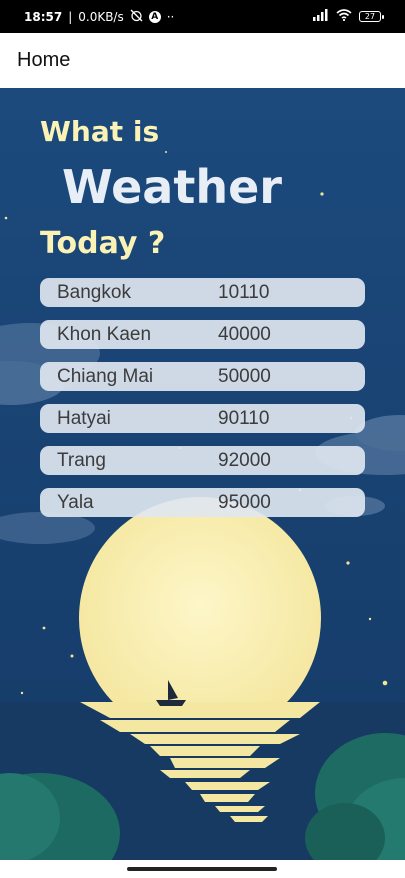  I want to click on city-row-yala: Yala 95000, so click(202, 502).